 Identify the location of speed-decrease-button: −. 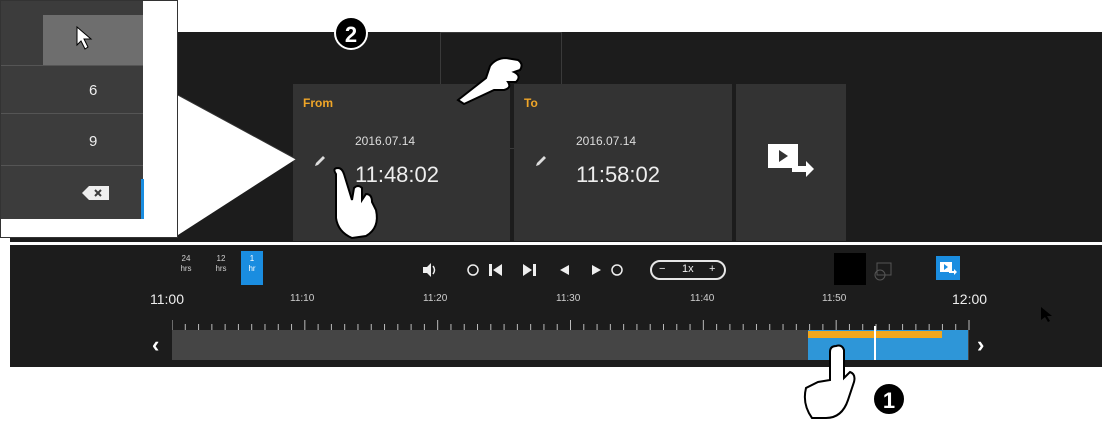
(662, 269).